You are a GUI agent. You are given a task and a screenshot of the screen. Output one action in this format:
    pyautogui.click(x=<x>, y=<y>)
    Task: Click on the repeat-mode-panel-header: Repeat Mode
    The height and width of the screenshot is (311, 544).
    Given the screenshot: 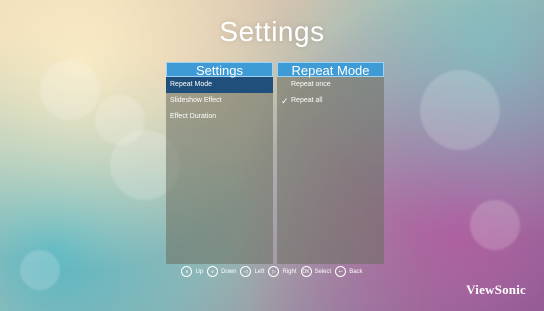 What is the action you would take?
    pyautogui.click(x=330, y=70)
    